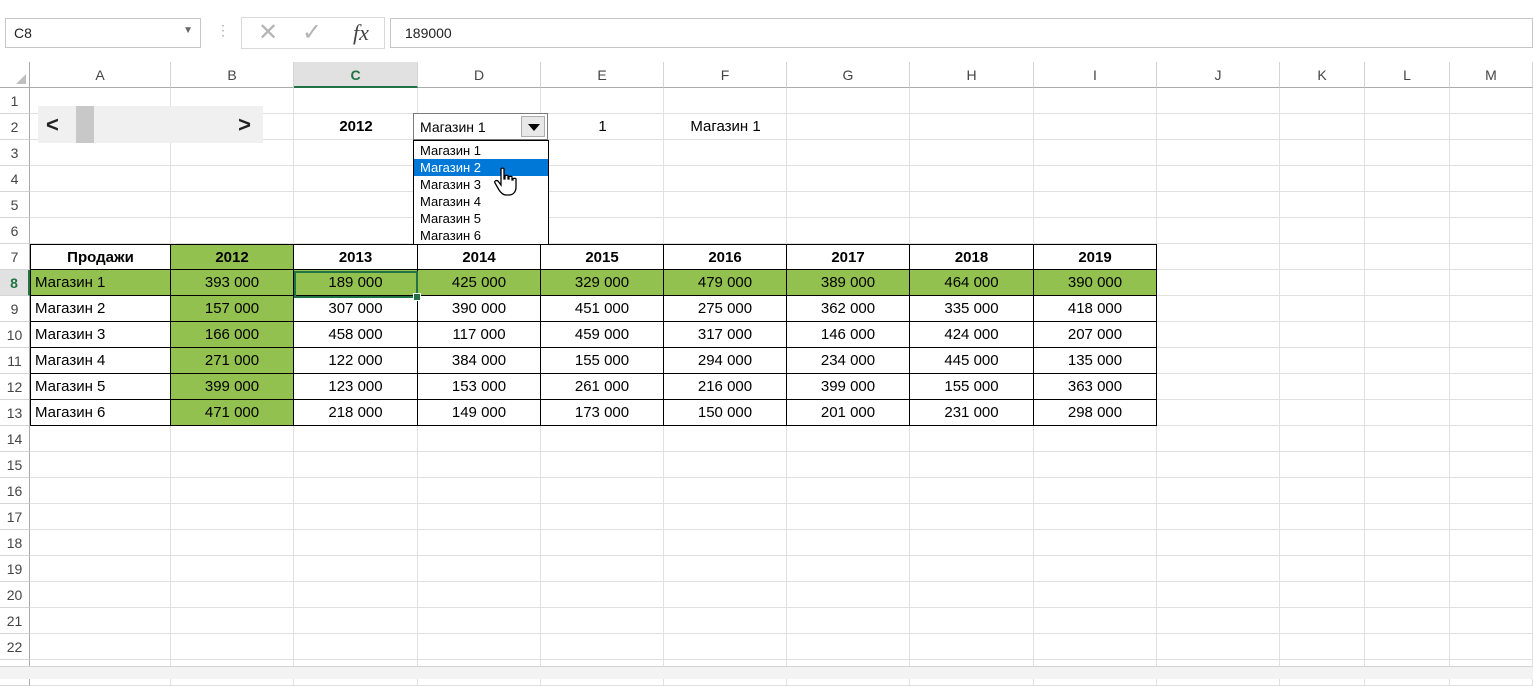  I want to click on sales-cell: 393 000, so click(232, 283).